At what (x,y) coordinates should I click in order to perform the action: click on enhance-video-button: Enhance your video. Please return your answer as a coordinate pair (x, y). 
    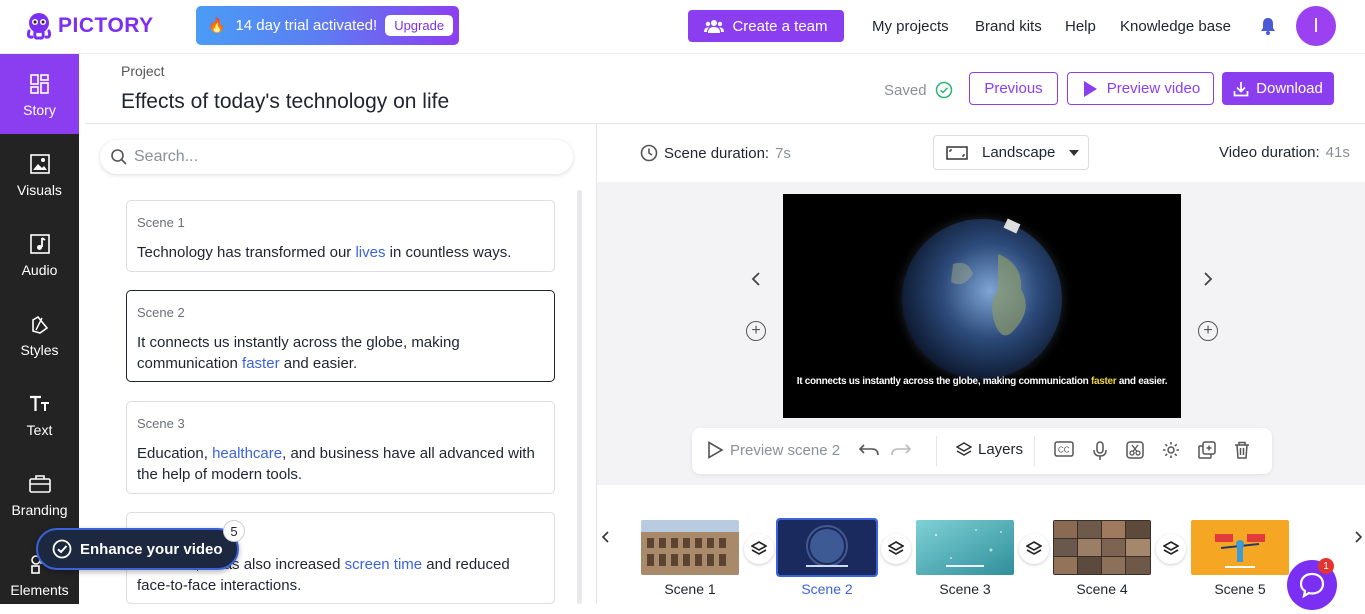
    Looking at the image, I should click on (137, 549).